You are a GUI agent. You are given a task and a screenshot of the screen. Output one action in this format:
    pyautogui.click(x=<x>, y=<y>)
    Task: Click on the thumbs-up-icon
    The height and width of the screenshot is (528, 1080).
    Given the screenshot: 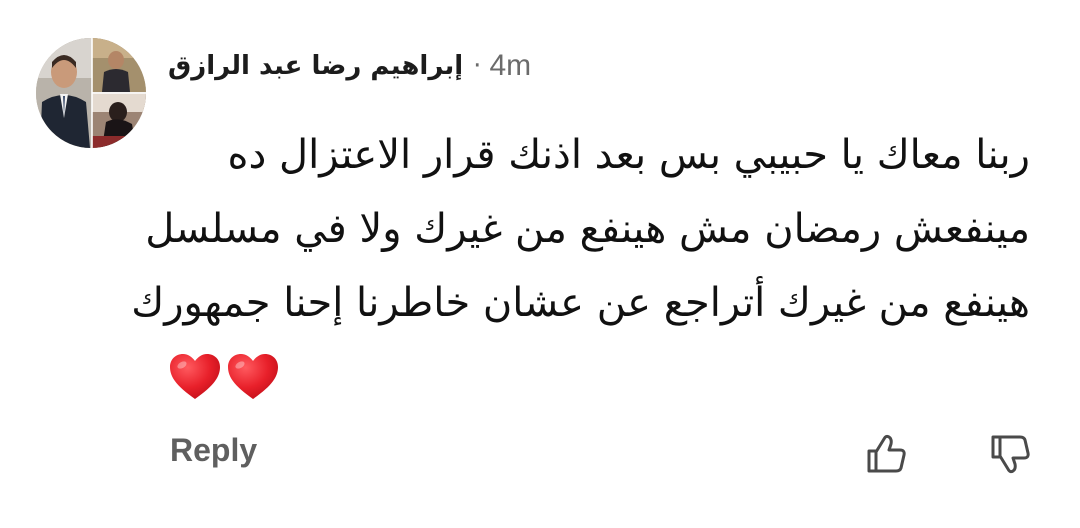 What is the action you would take?
    pyautogui.click(x=886, y=453)
    